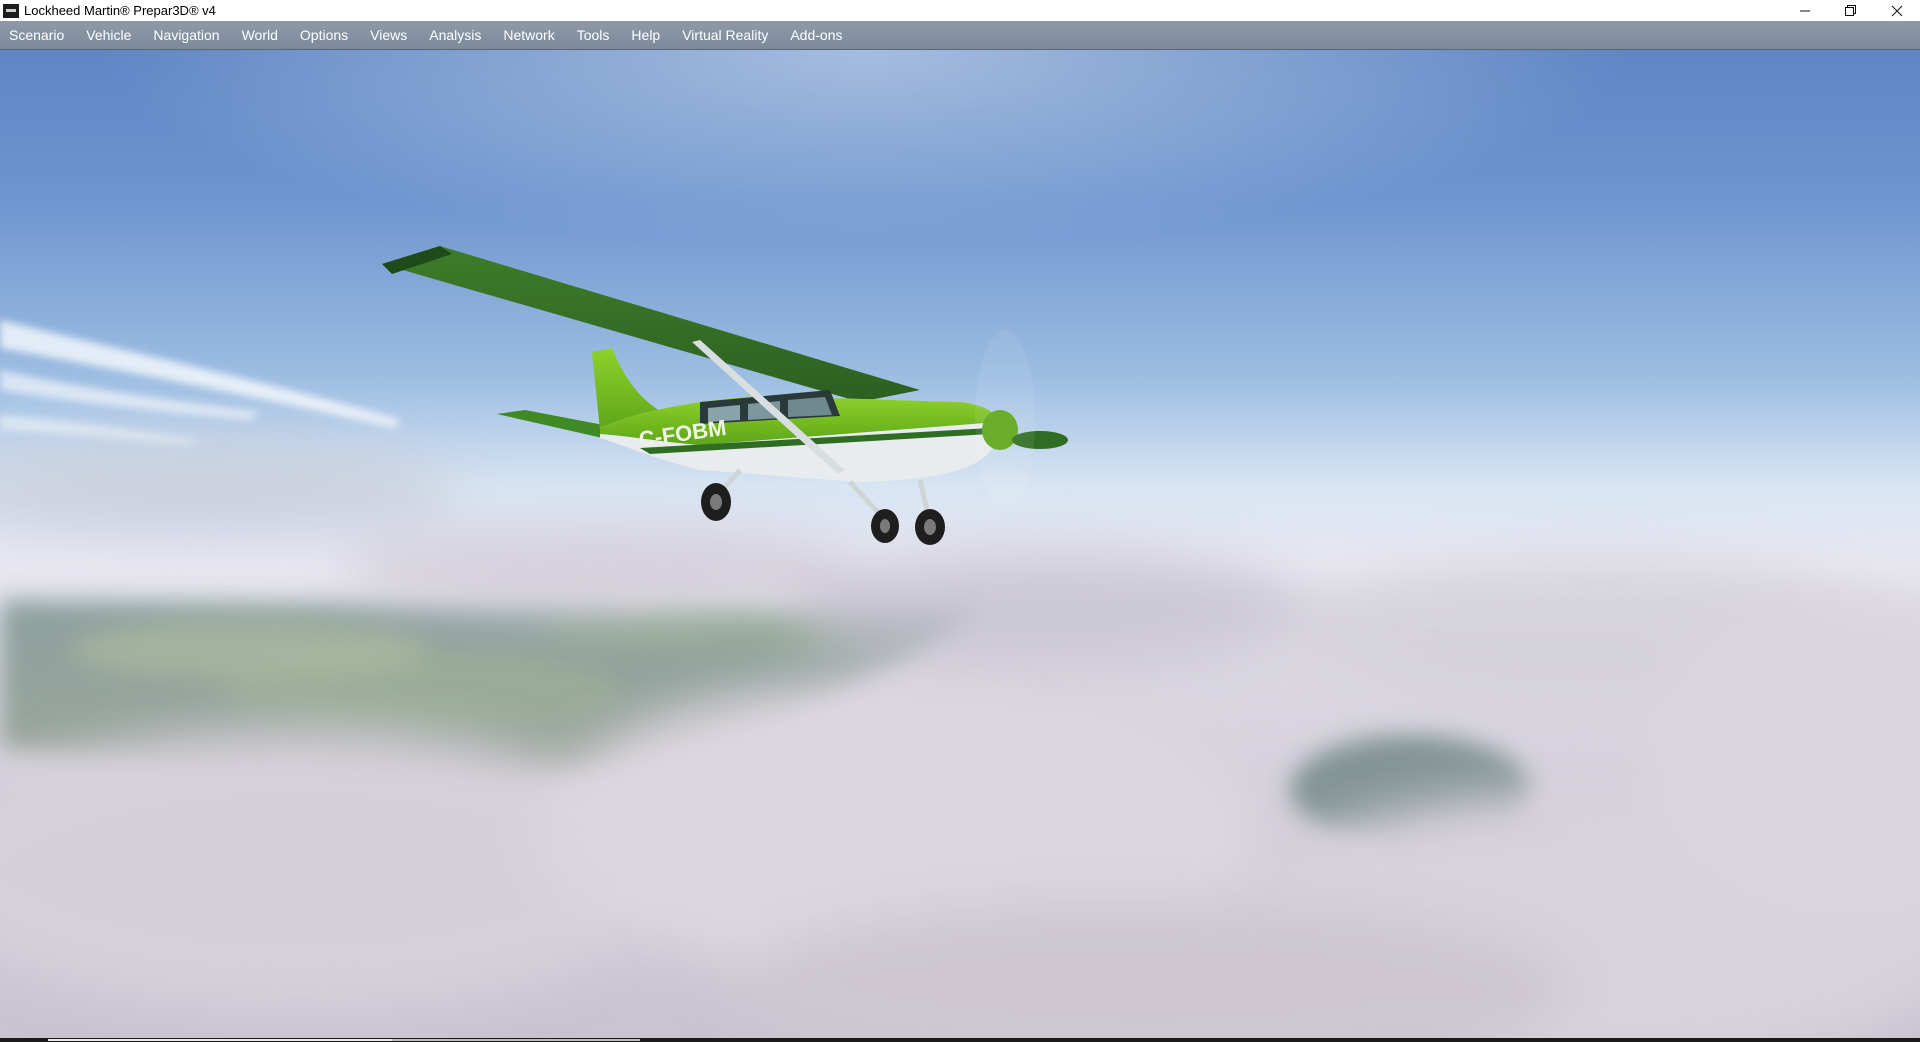 This screenshot has width=1920, height=1042. What do you see at coordinates (960, 10) in the screenshot?
I see `title-bar: Lockheed Martin® Prepar3D® v4` at bounding box center [960, 10].